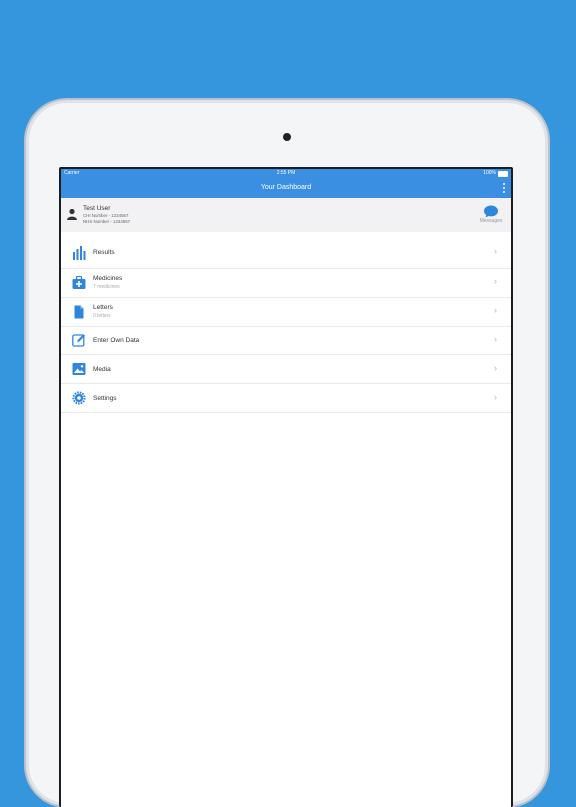 Image resolution: width=576 pixels, height=807 pixels. Describe the element at coordinates (107, 221) in the screenshot. I see `nhs-number: NHS Number - 1234567` at that location.